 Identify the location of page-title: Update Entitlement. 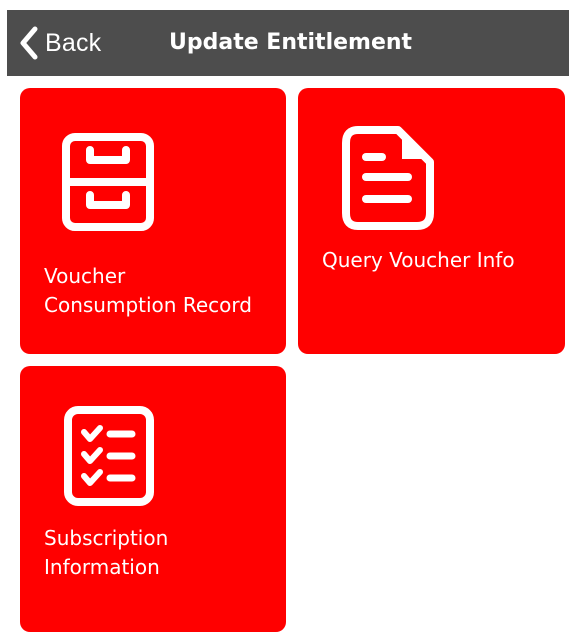
(291, 42).